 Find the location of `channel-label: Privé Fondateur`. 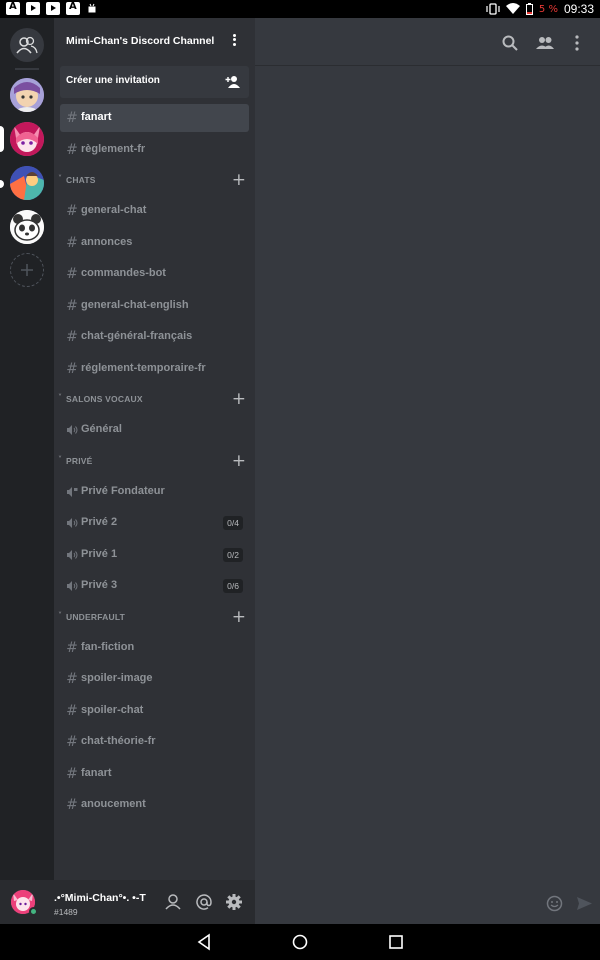

channel-label: Privé Fondateur is located at coordinates (123, 490).